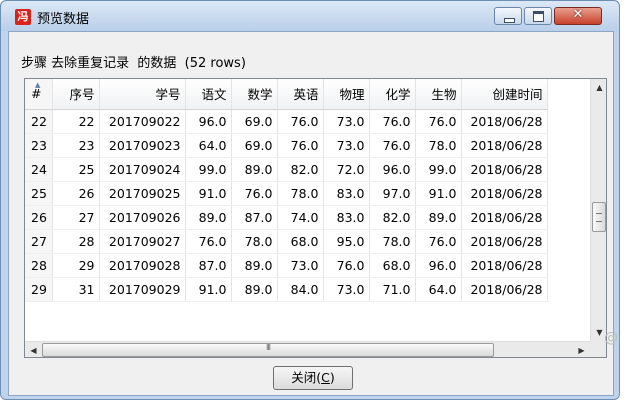 Image resolution: width=625 pixels, height=407 pixels. I want to click on column-header: 创建时间, so click(504, 94).